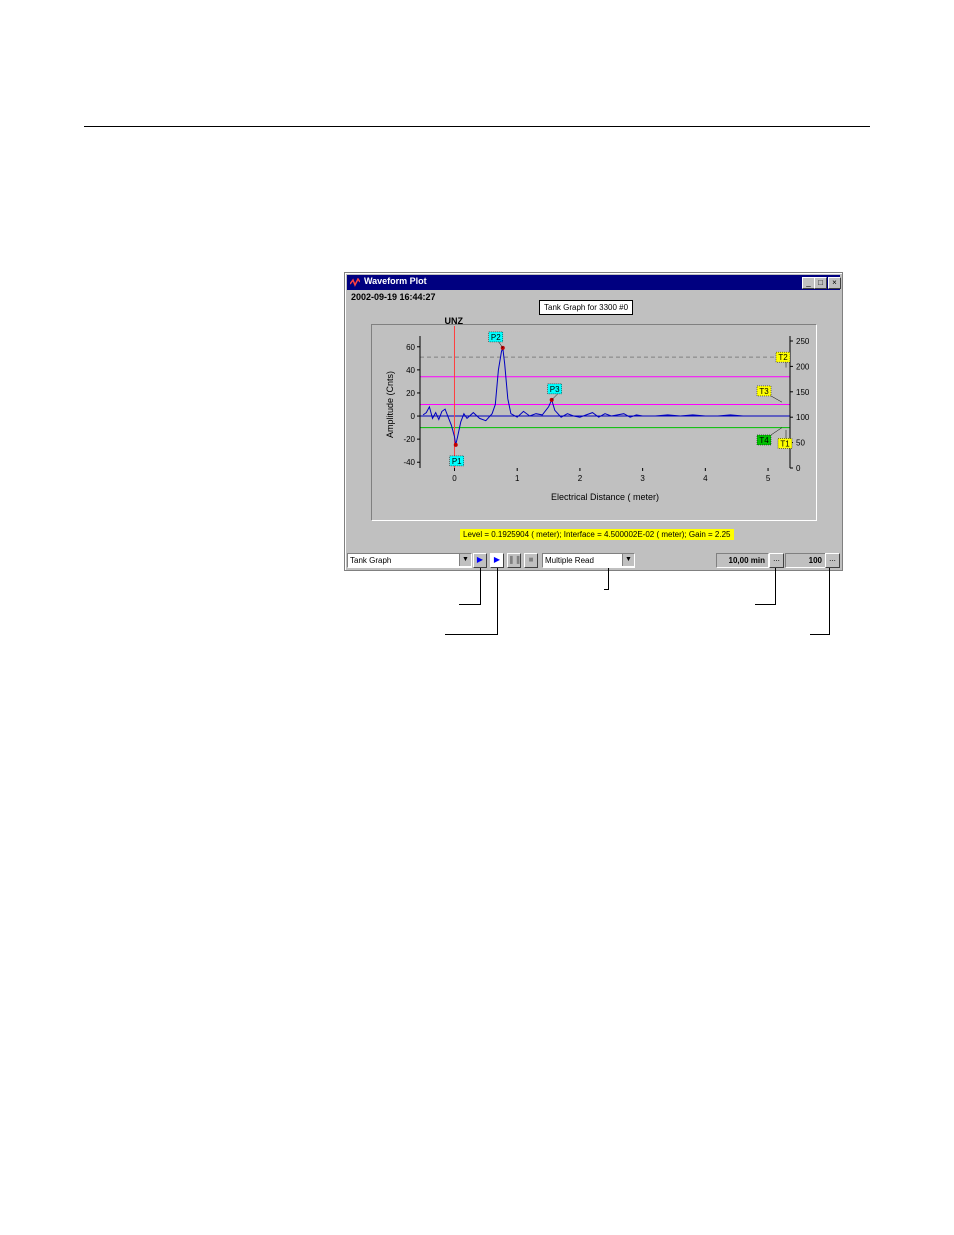 The image size is (954, 1235). What do you see at coordinates (803, 417) in the screenshot?
I see `y2-tick-label: 100` at bounding box center [803, 417].